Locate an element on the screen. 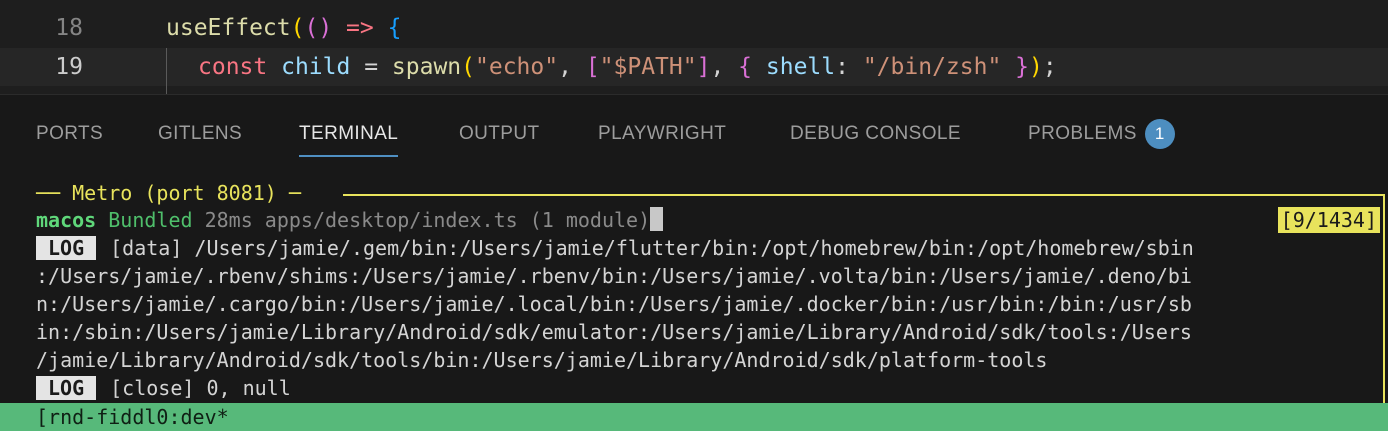 The image size is (1388, 431). metro-header: ── Metro (port 8081) ─ is located at coordinates (168, 193).